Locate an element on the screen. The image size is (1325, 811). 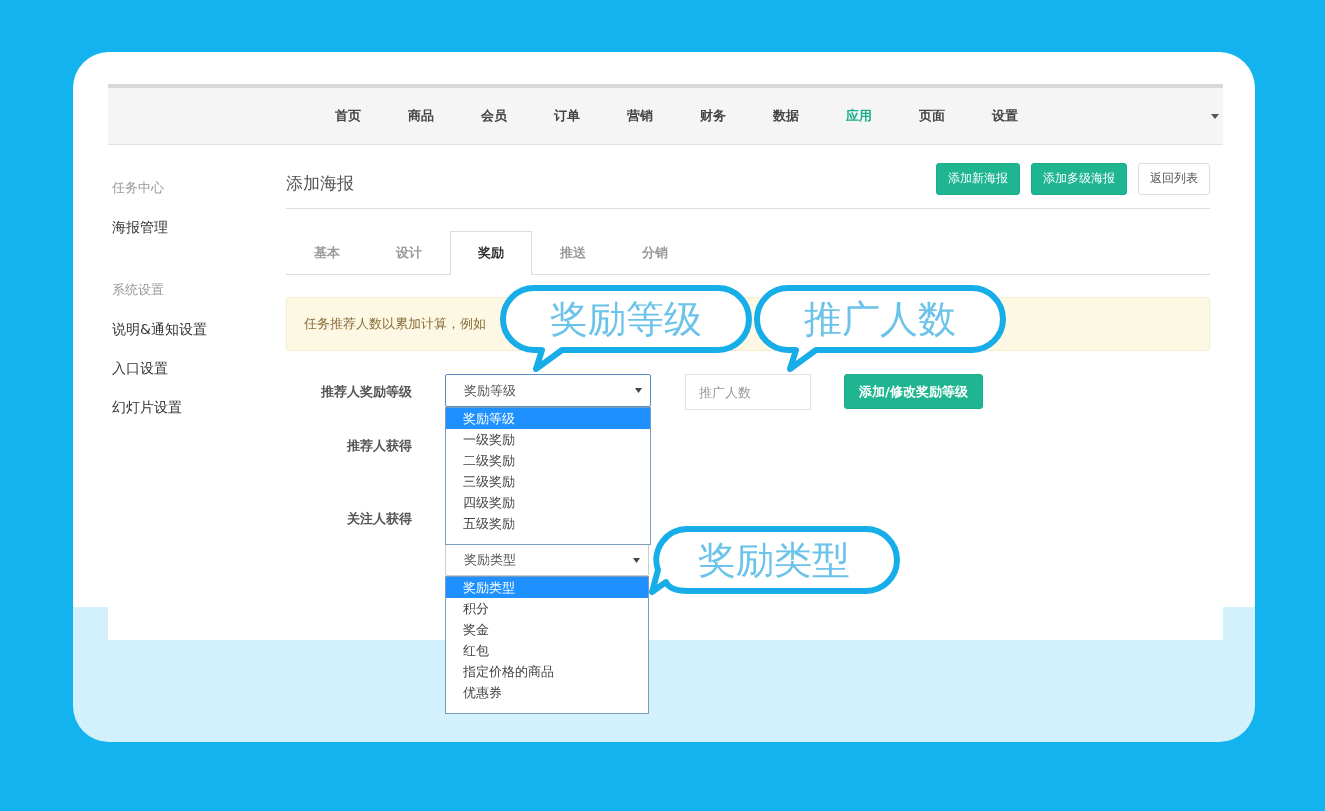
nav-item: 订单 is located at coordinates (566, 116).